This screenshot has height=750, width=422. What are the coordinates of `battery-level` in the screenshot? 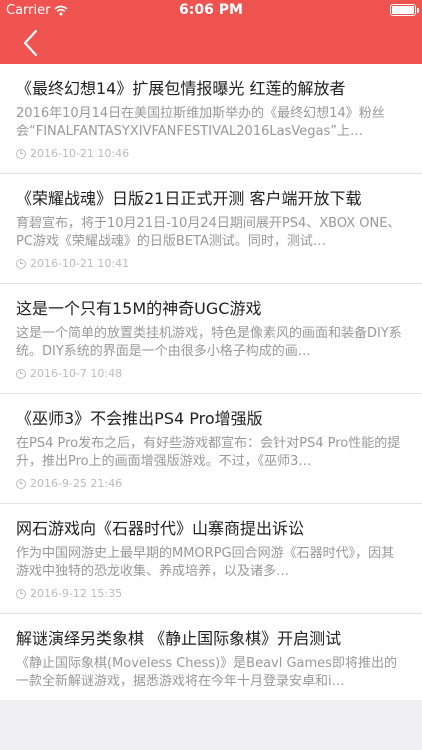 It's located at (403, 10).